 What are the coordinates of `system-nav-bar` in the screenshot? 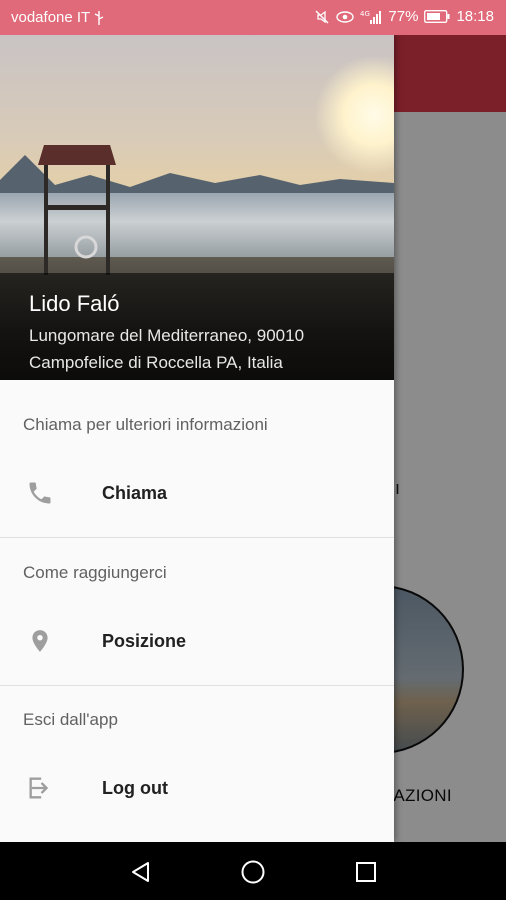 It's located at (253, 871).